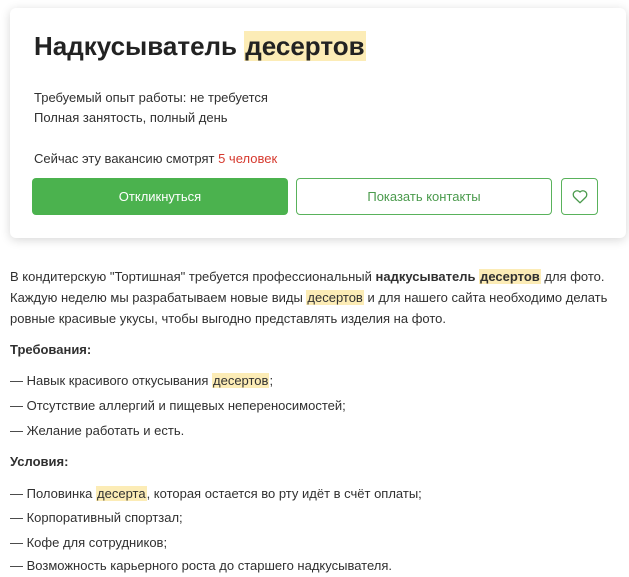  What do you see at coordinates (126, 158) in the screenshot?
I see `watching-prefix: Сейчас эту вакансию смотрят` at bounding box center [126, 158].